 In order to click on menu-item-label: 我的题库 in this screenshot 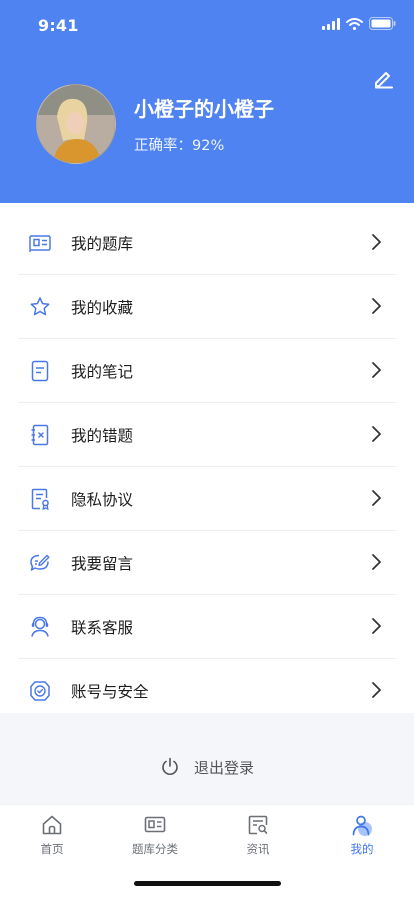, I will do `click(102, 244)`.